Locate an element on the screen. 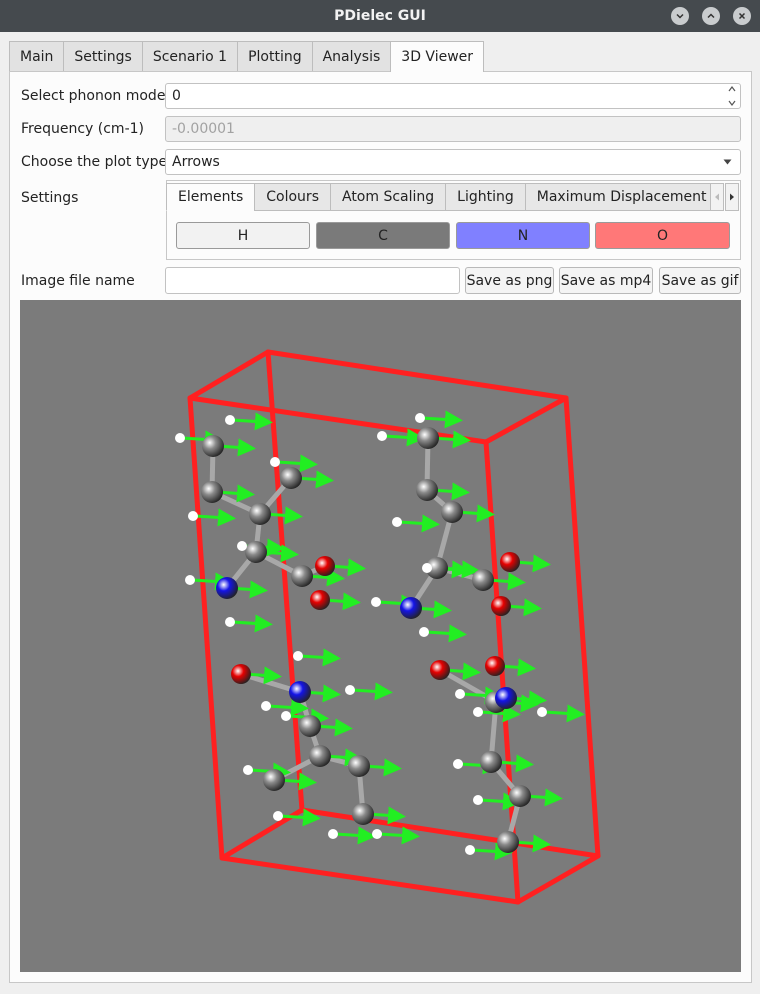  tab-scroll-left-button is located at coordinates (717, 197).